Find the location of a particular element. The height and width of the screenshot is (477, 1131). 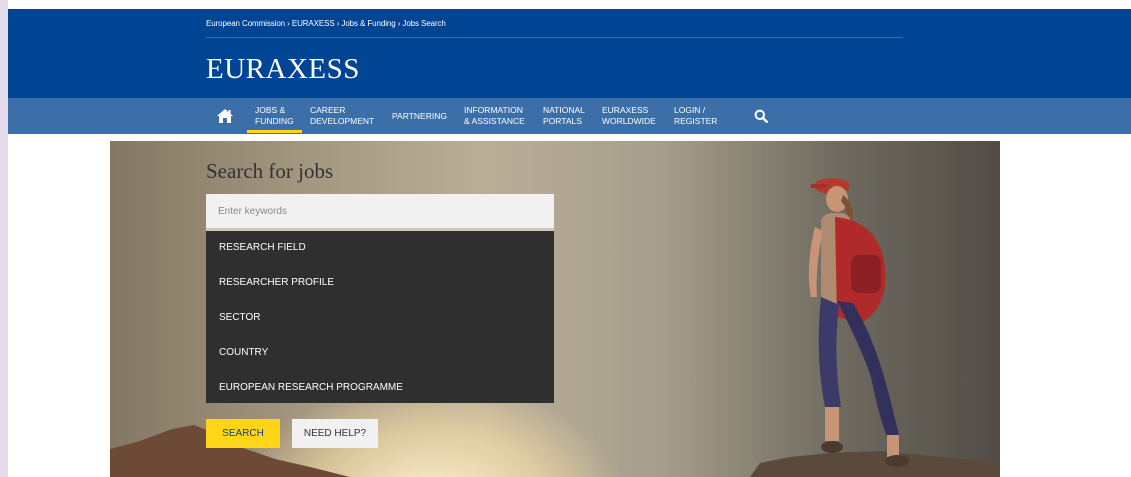

filter-country: COUNTRY is located at coordinates (243, 352).